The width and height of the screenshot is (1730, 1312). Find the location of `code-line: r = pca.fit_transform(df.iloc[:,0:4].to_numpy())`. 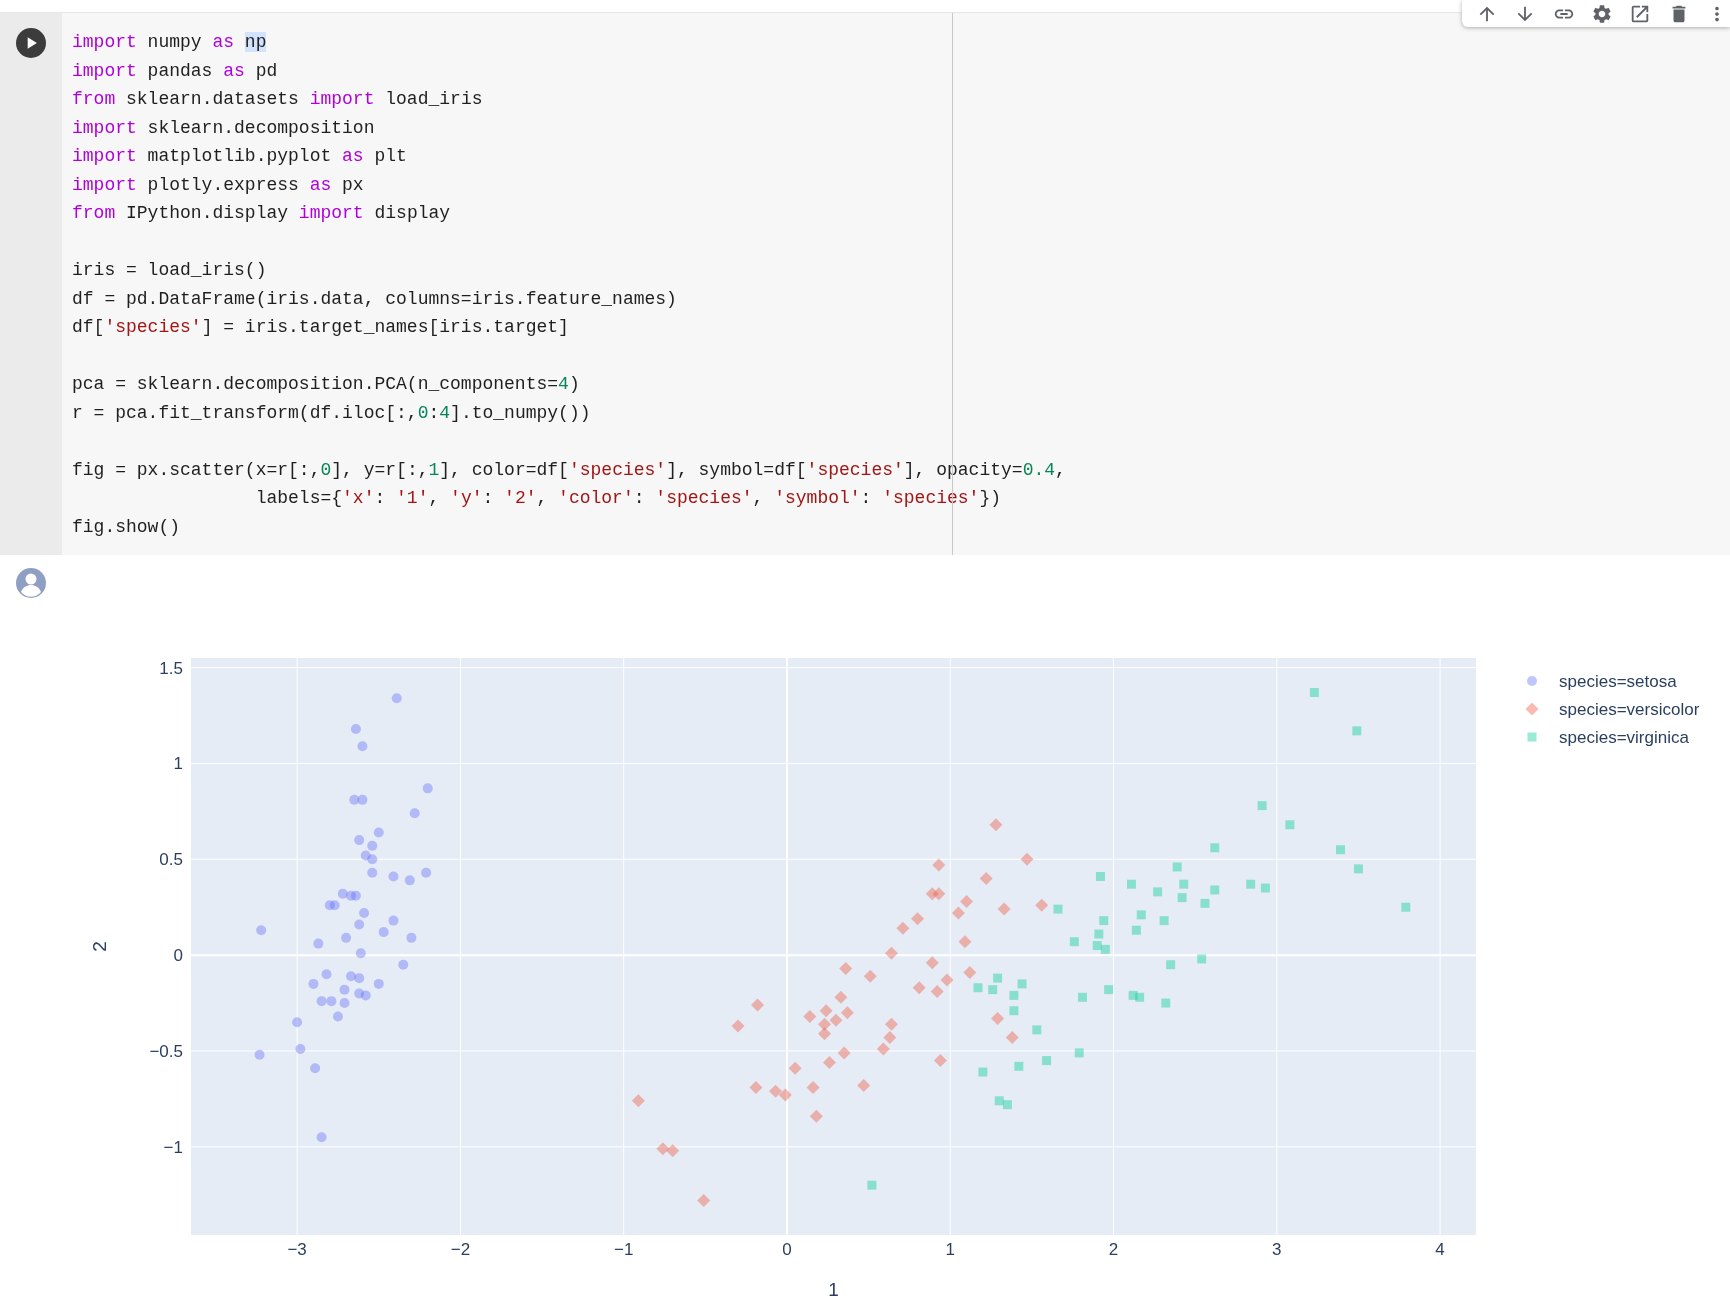

code-line: r = pca.fit_transform(df.iloc[:,0:4].to_numpy()) is located at coordinates (331, 413).